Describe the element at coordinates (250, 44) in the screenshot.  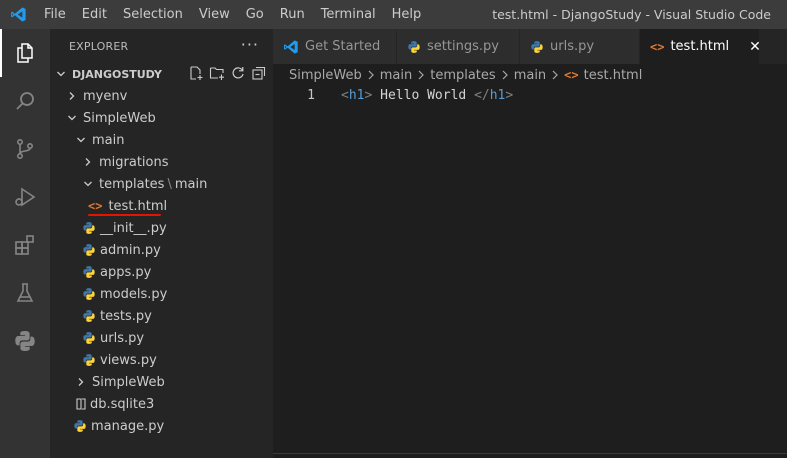
I see `more-actions-icon: ···` at that location.